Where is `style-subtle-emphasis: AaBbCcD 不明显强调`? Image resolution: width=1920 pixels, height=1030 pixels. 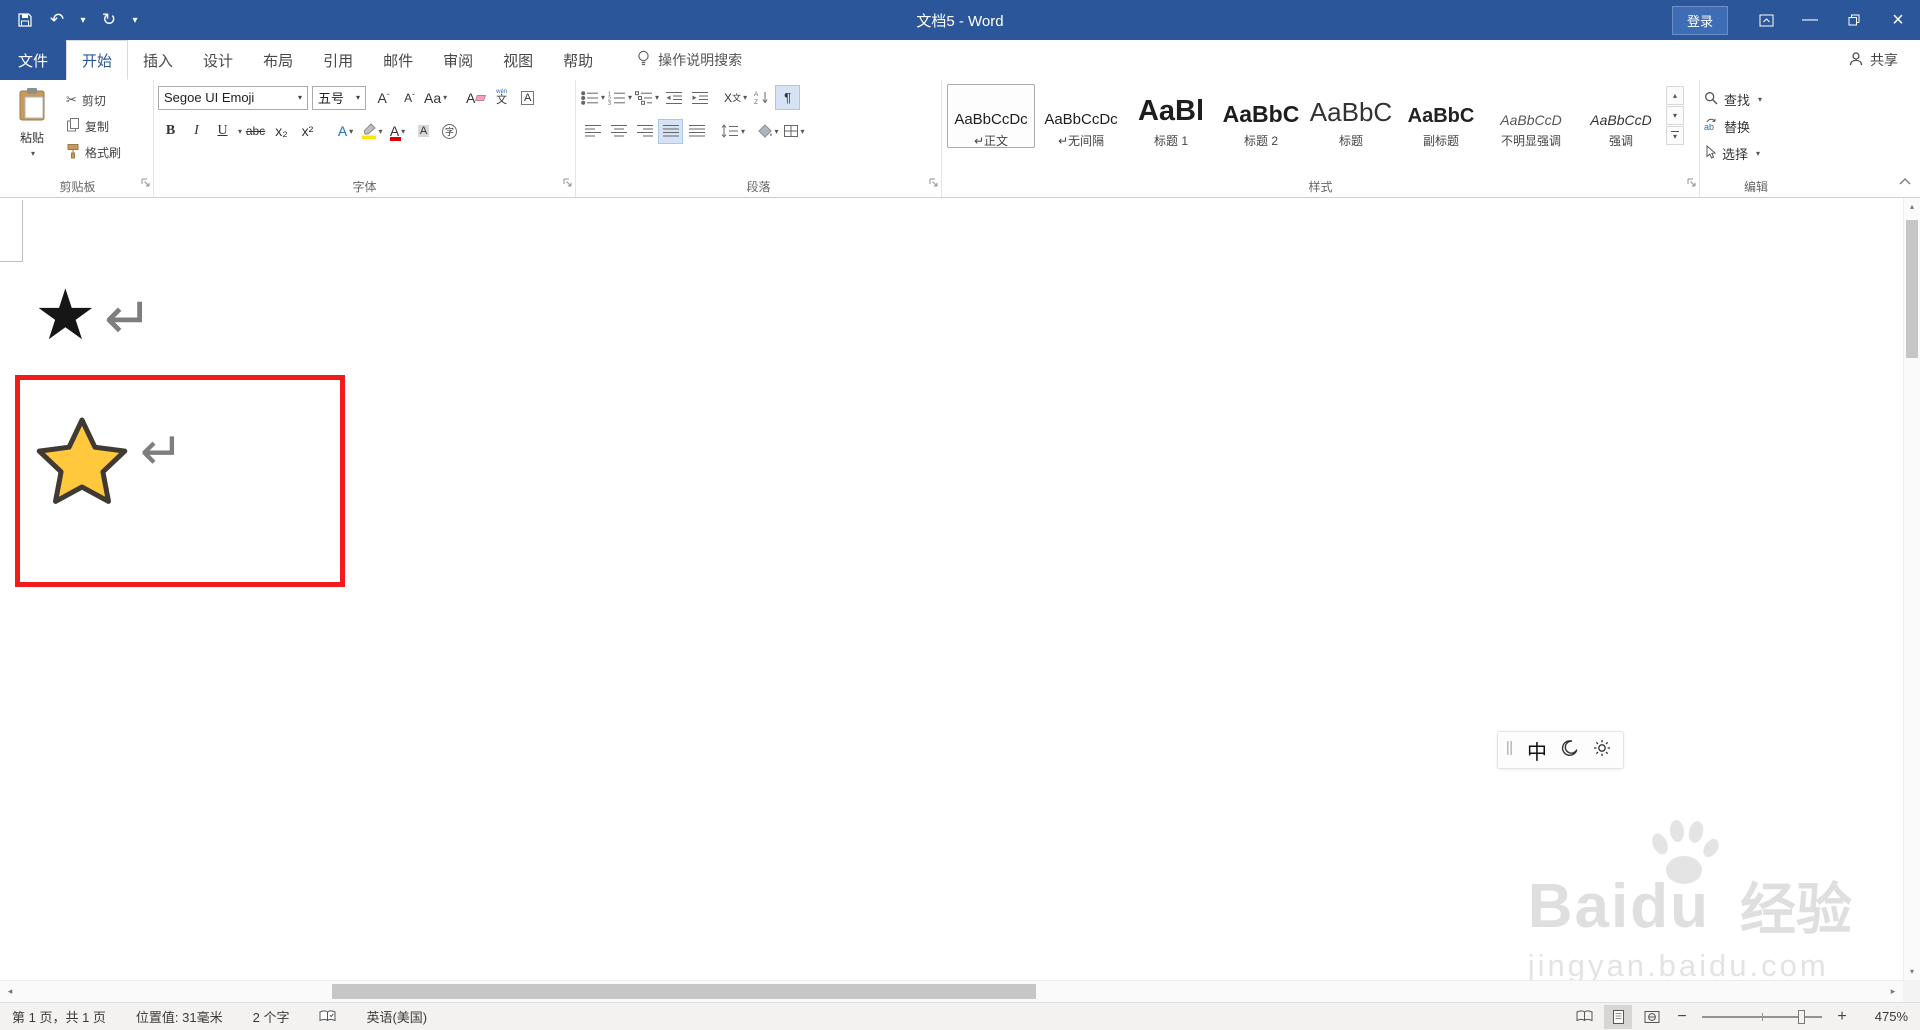 style-subtle-emphasis: AaBbCcD 不明显强调 is located at coordinates (1531, 116).